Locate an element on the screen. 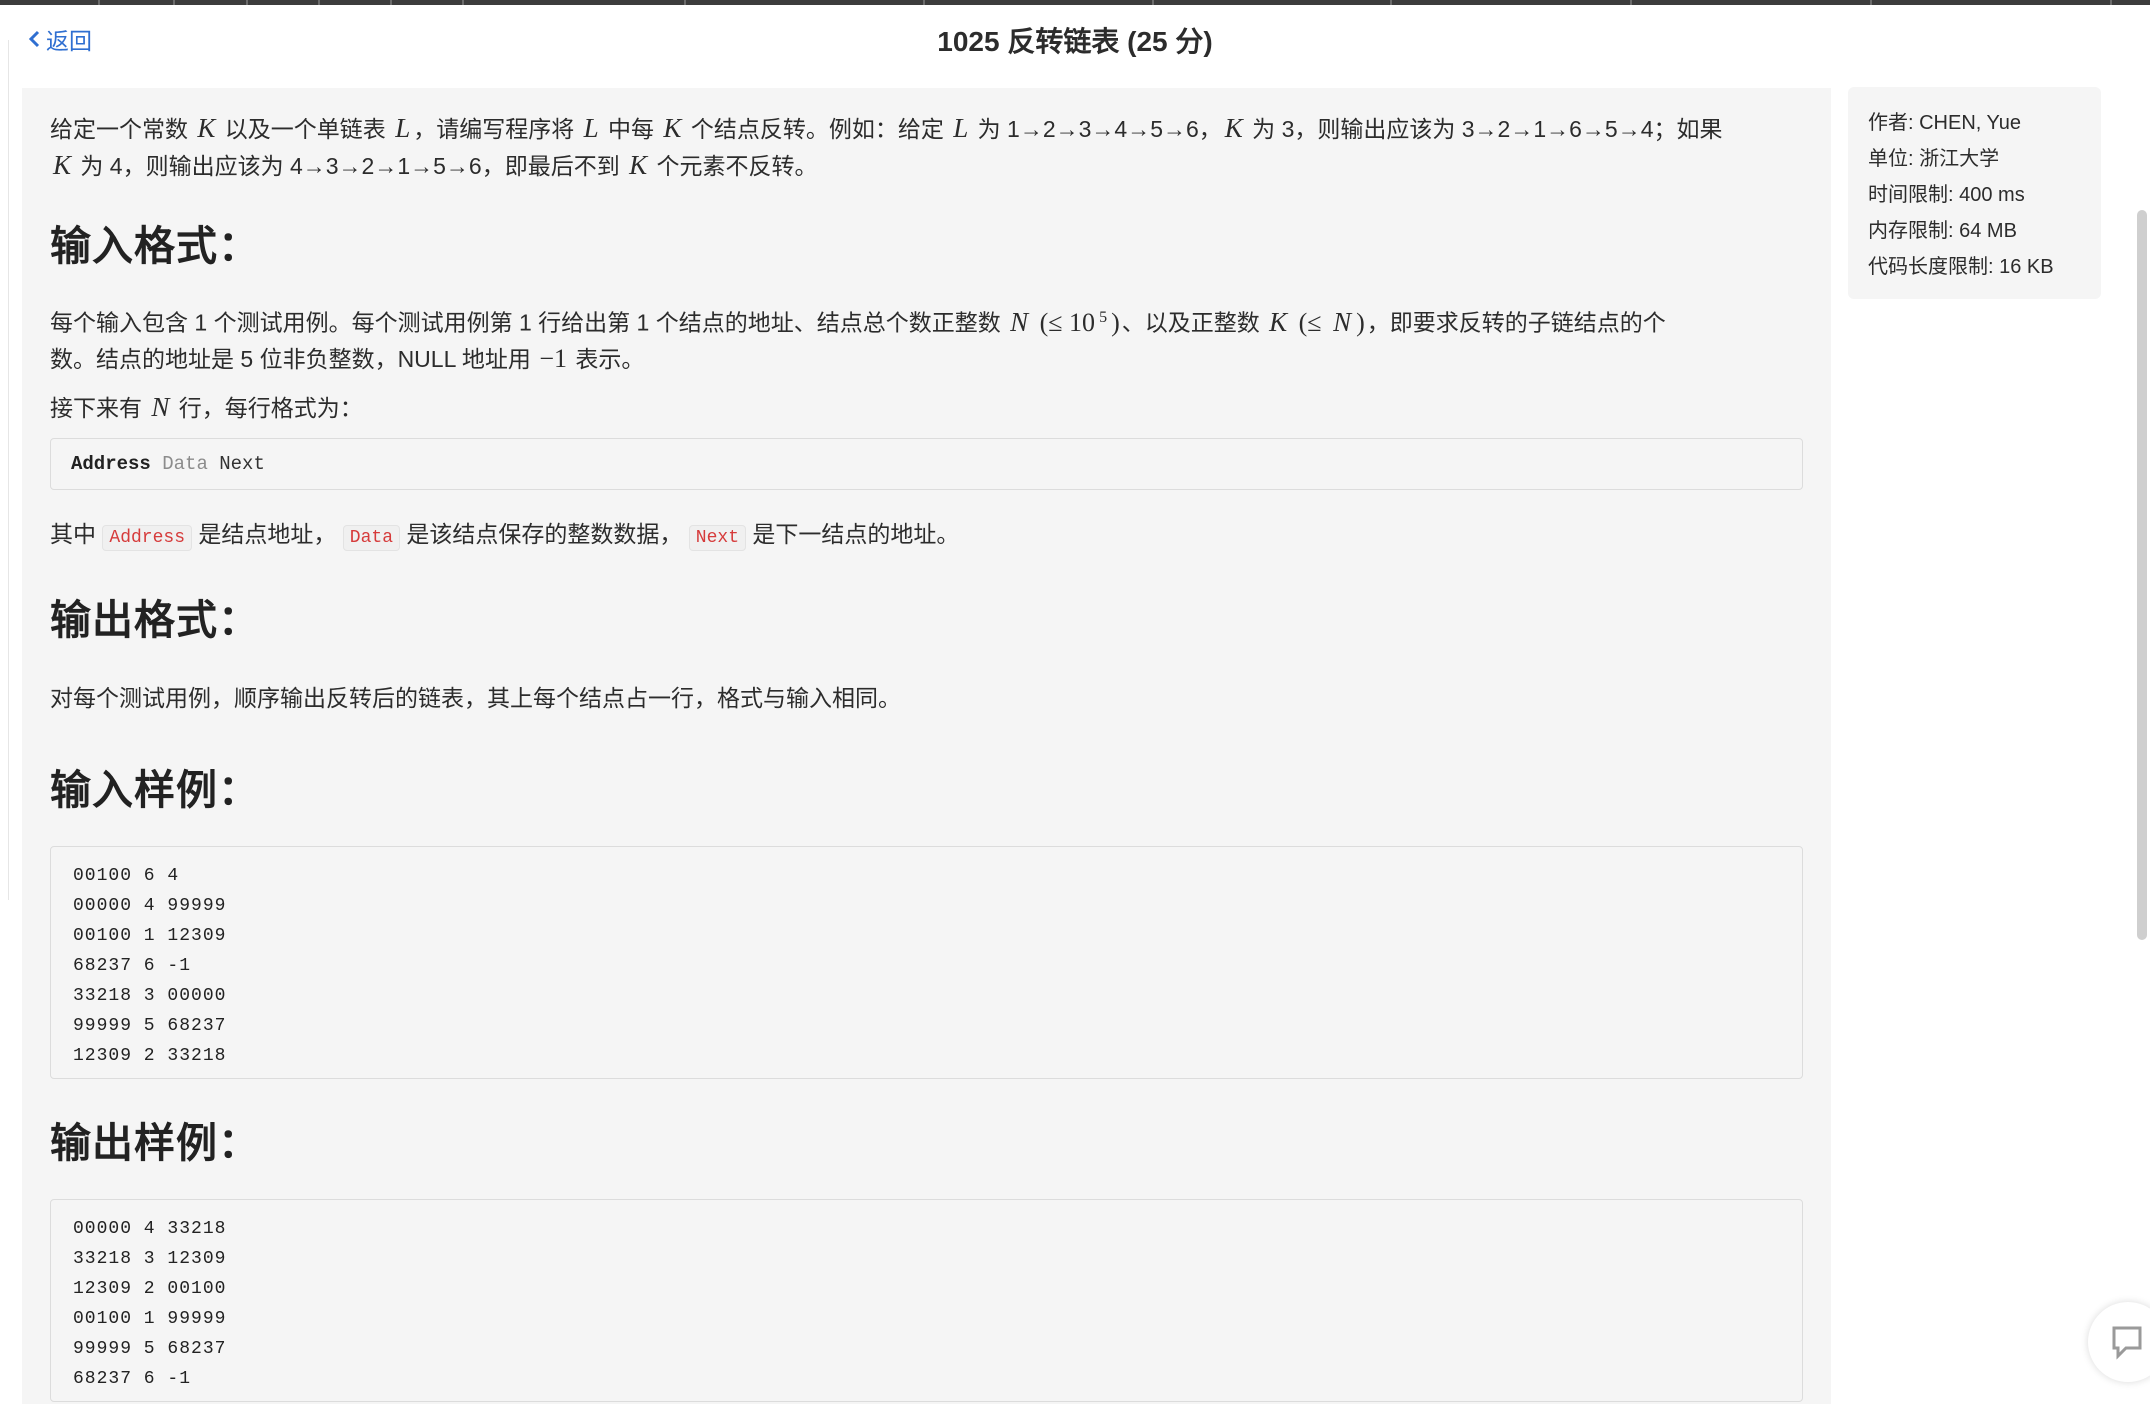 This screenshot has height=1404, width=2150. unit: 单位: 浙江大学 is located at coordinates (1934, 159).